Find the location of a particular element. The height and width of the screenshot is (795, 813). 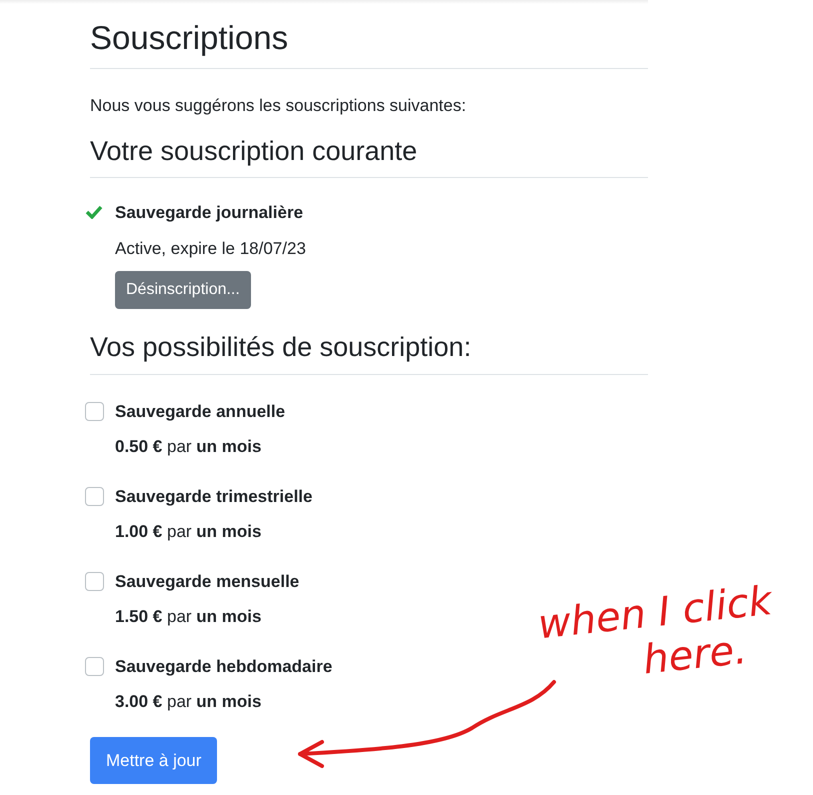

option-price: 3.00 € par un mois is located at coordinates (188, 702).